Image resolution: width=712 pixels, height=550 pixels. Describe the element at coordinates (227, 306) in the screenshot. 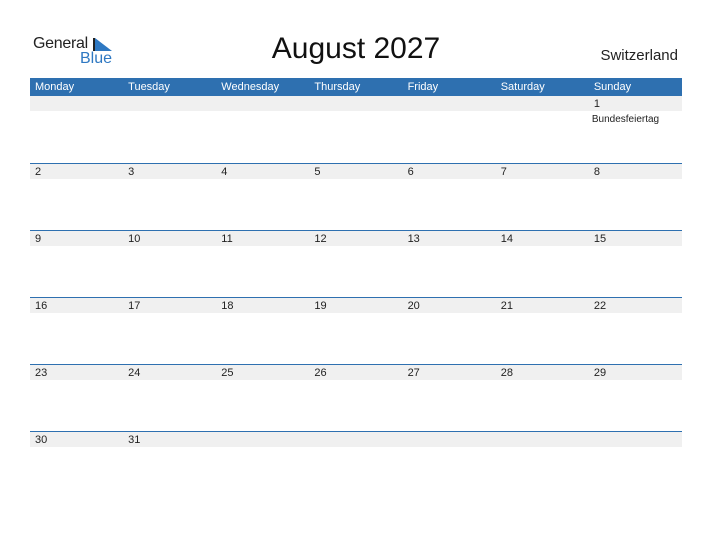

I see `day-number: 18` at that location.